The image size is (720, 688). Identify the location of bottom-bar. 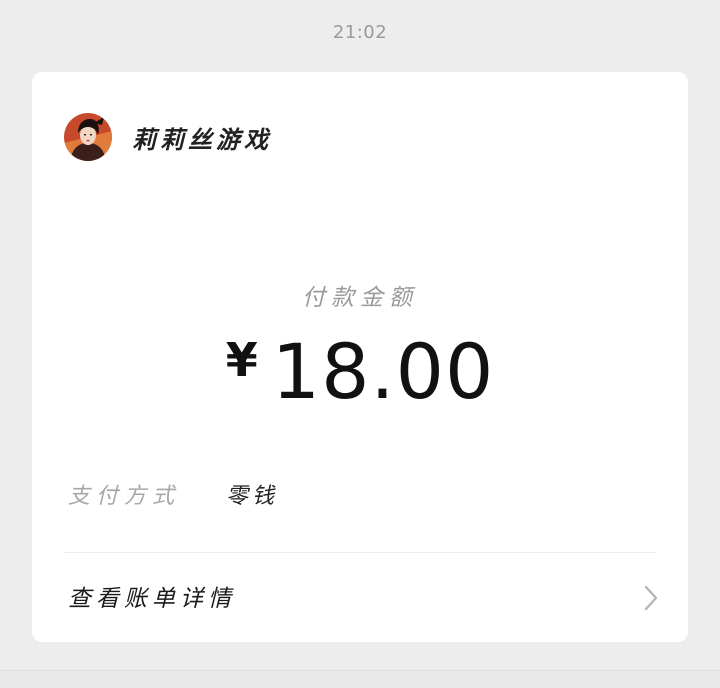
(360, 679).